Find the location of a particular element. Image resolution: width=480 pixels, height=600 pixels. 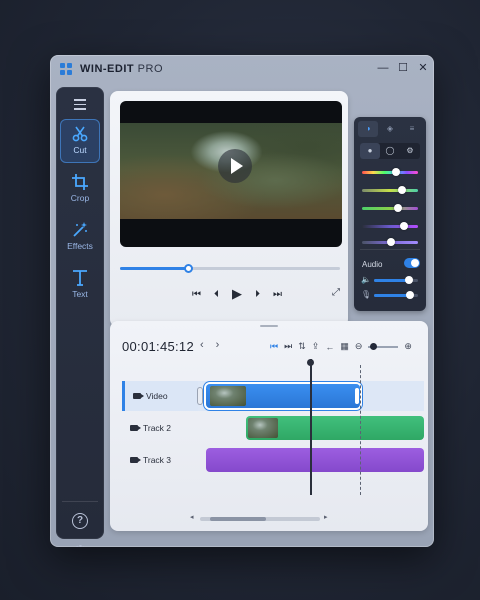

tool-crop: Crop is located at coordinates (80, 189).